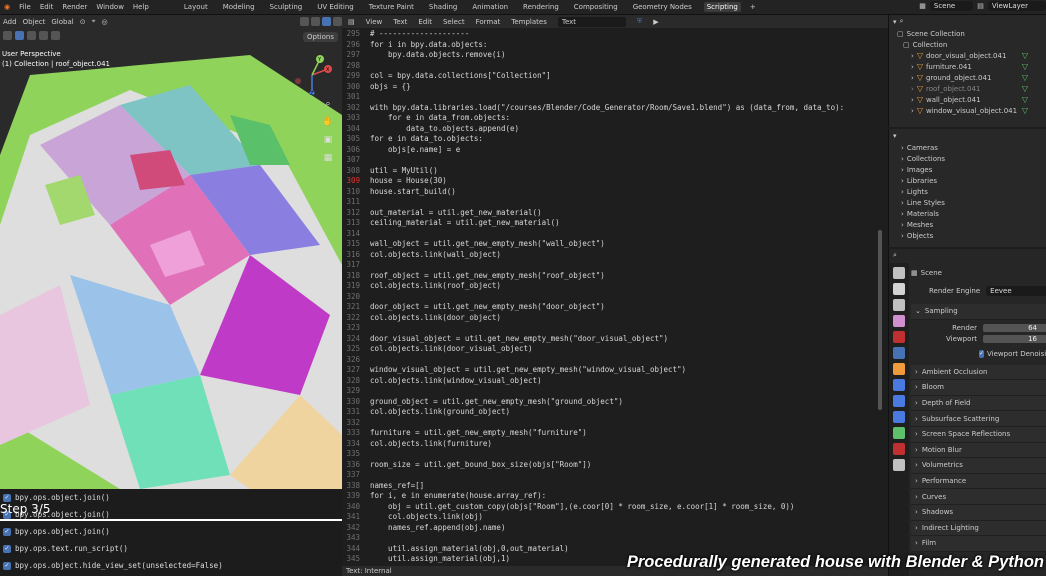 The height and width of the screenshot is (576, 1046). What do you see at coordinates (615, 34) in the screenshot?
I see `code-line: 295 # --------------------` at bounding box center [615, 34].